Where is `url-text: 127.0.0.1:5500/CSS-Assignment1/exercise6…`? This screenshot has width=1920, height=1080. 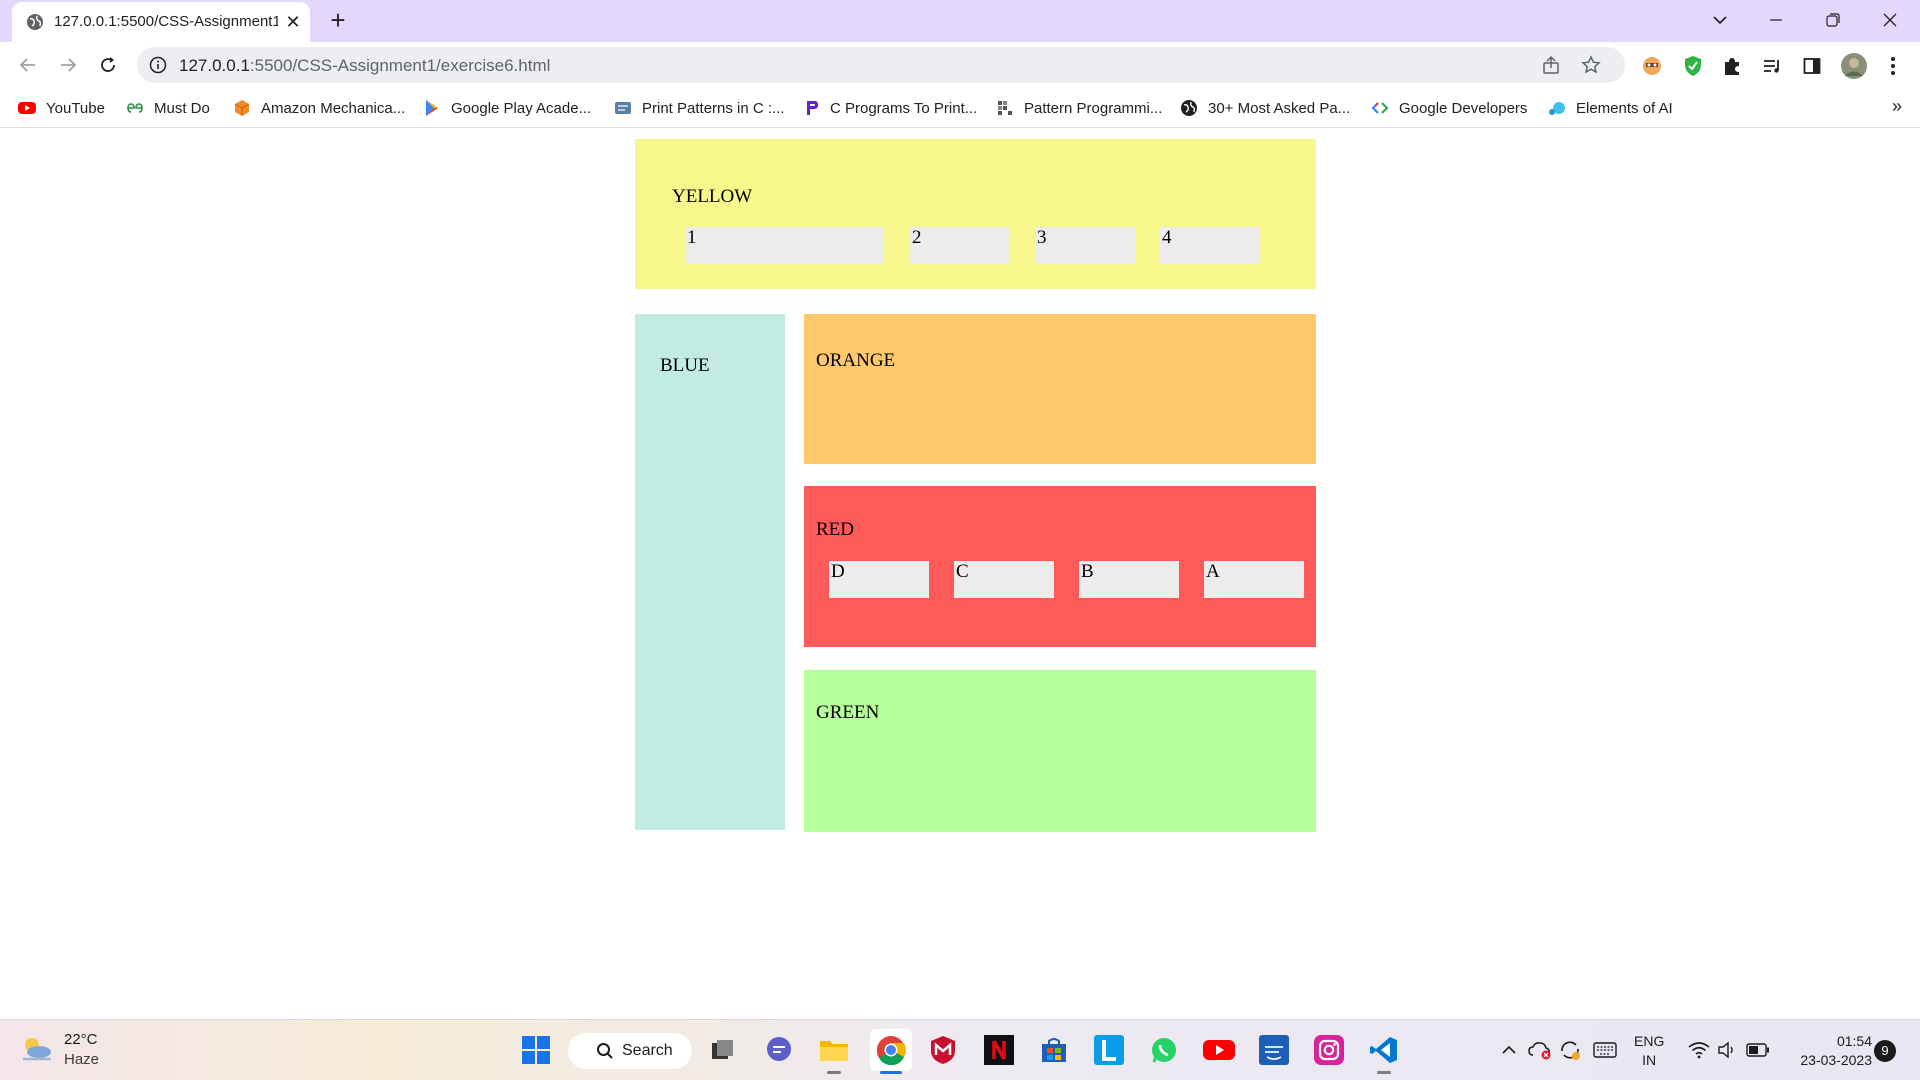
url-text: 127.0.0.1:5500/CSS-Assignment1/exercise6… is located at coordinates (364, 66).